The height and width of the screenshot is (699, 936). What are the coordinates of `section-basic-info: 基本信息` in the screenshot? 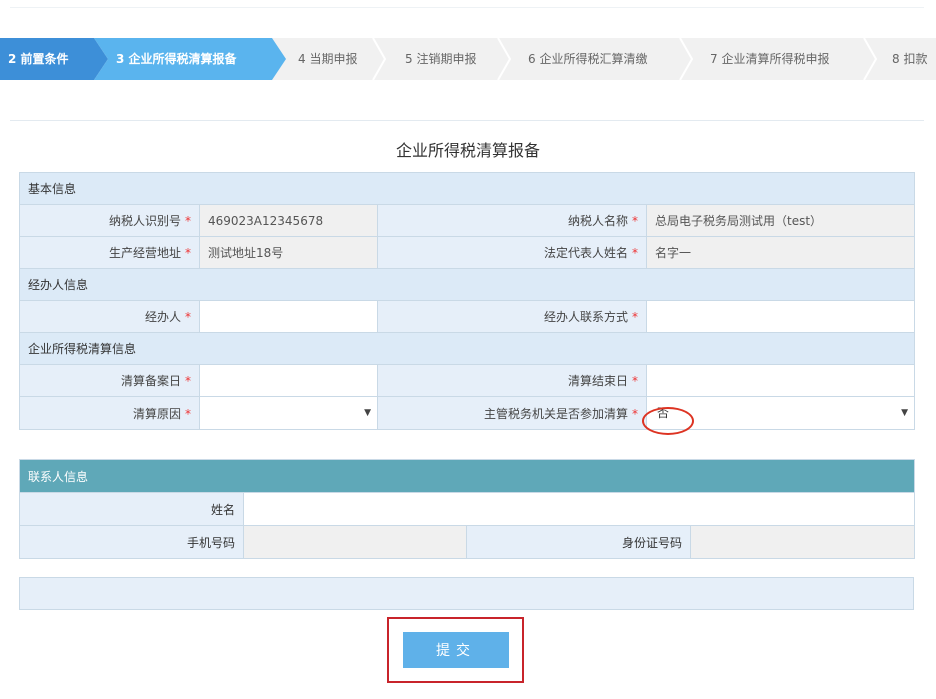 It's located at (467, 188).